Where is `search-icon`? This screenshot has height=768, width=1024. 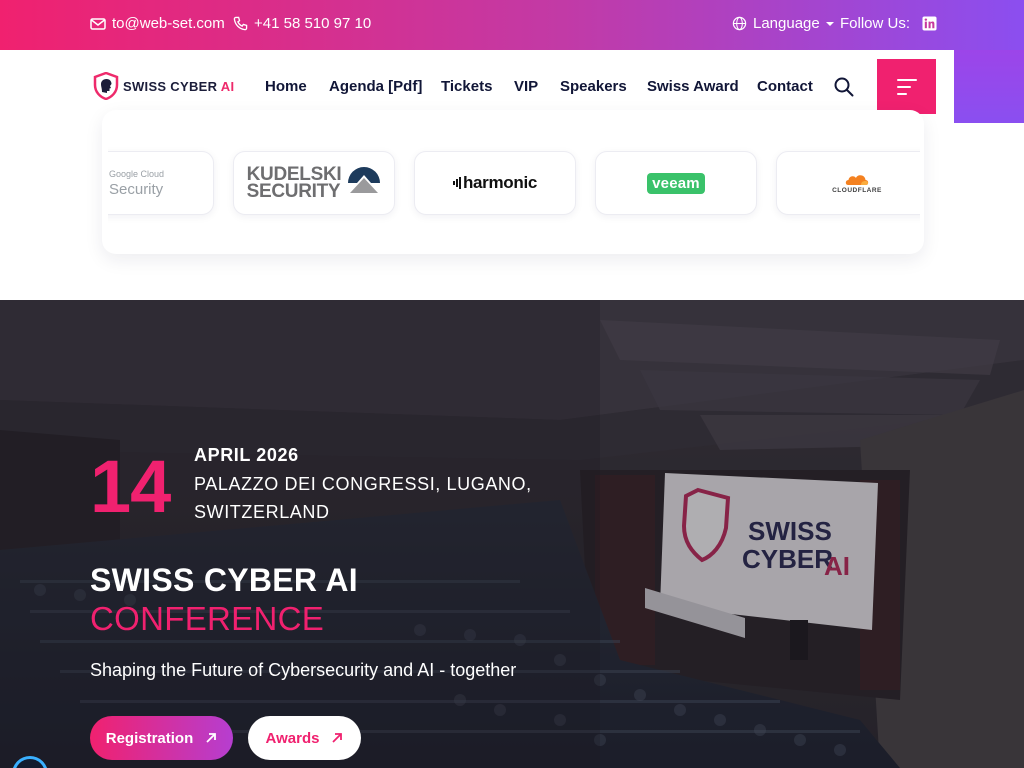 search-icon is located at coordinates (844, 87).